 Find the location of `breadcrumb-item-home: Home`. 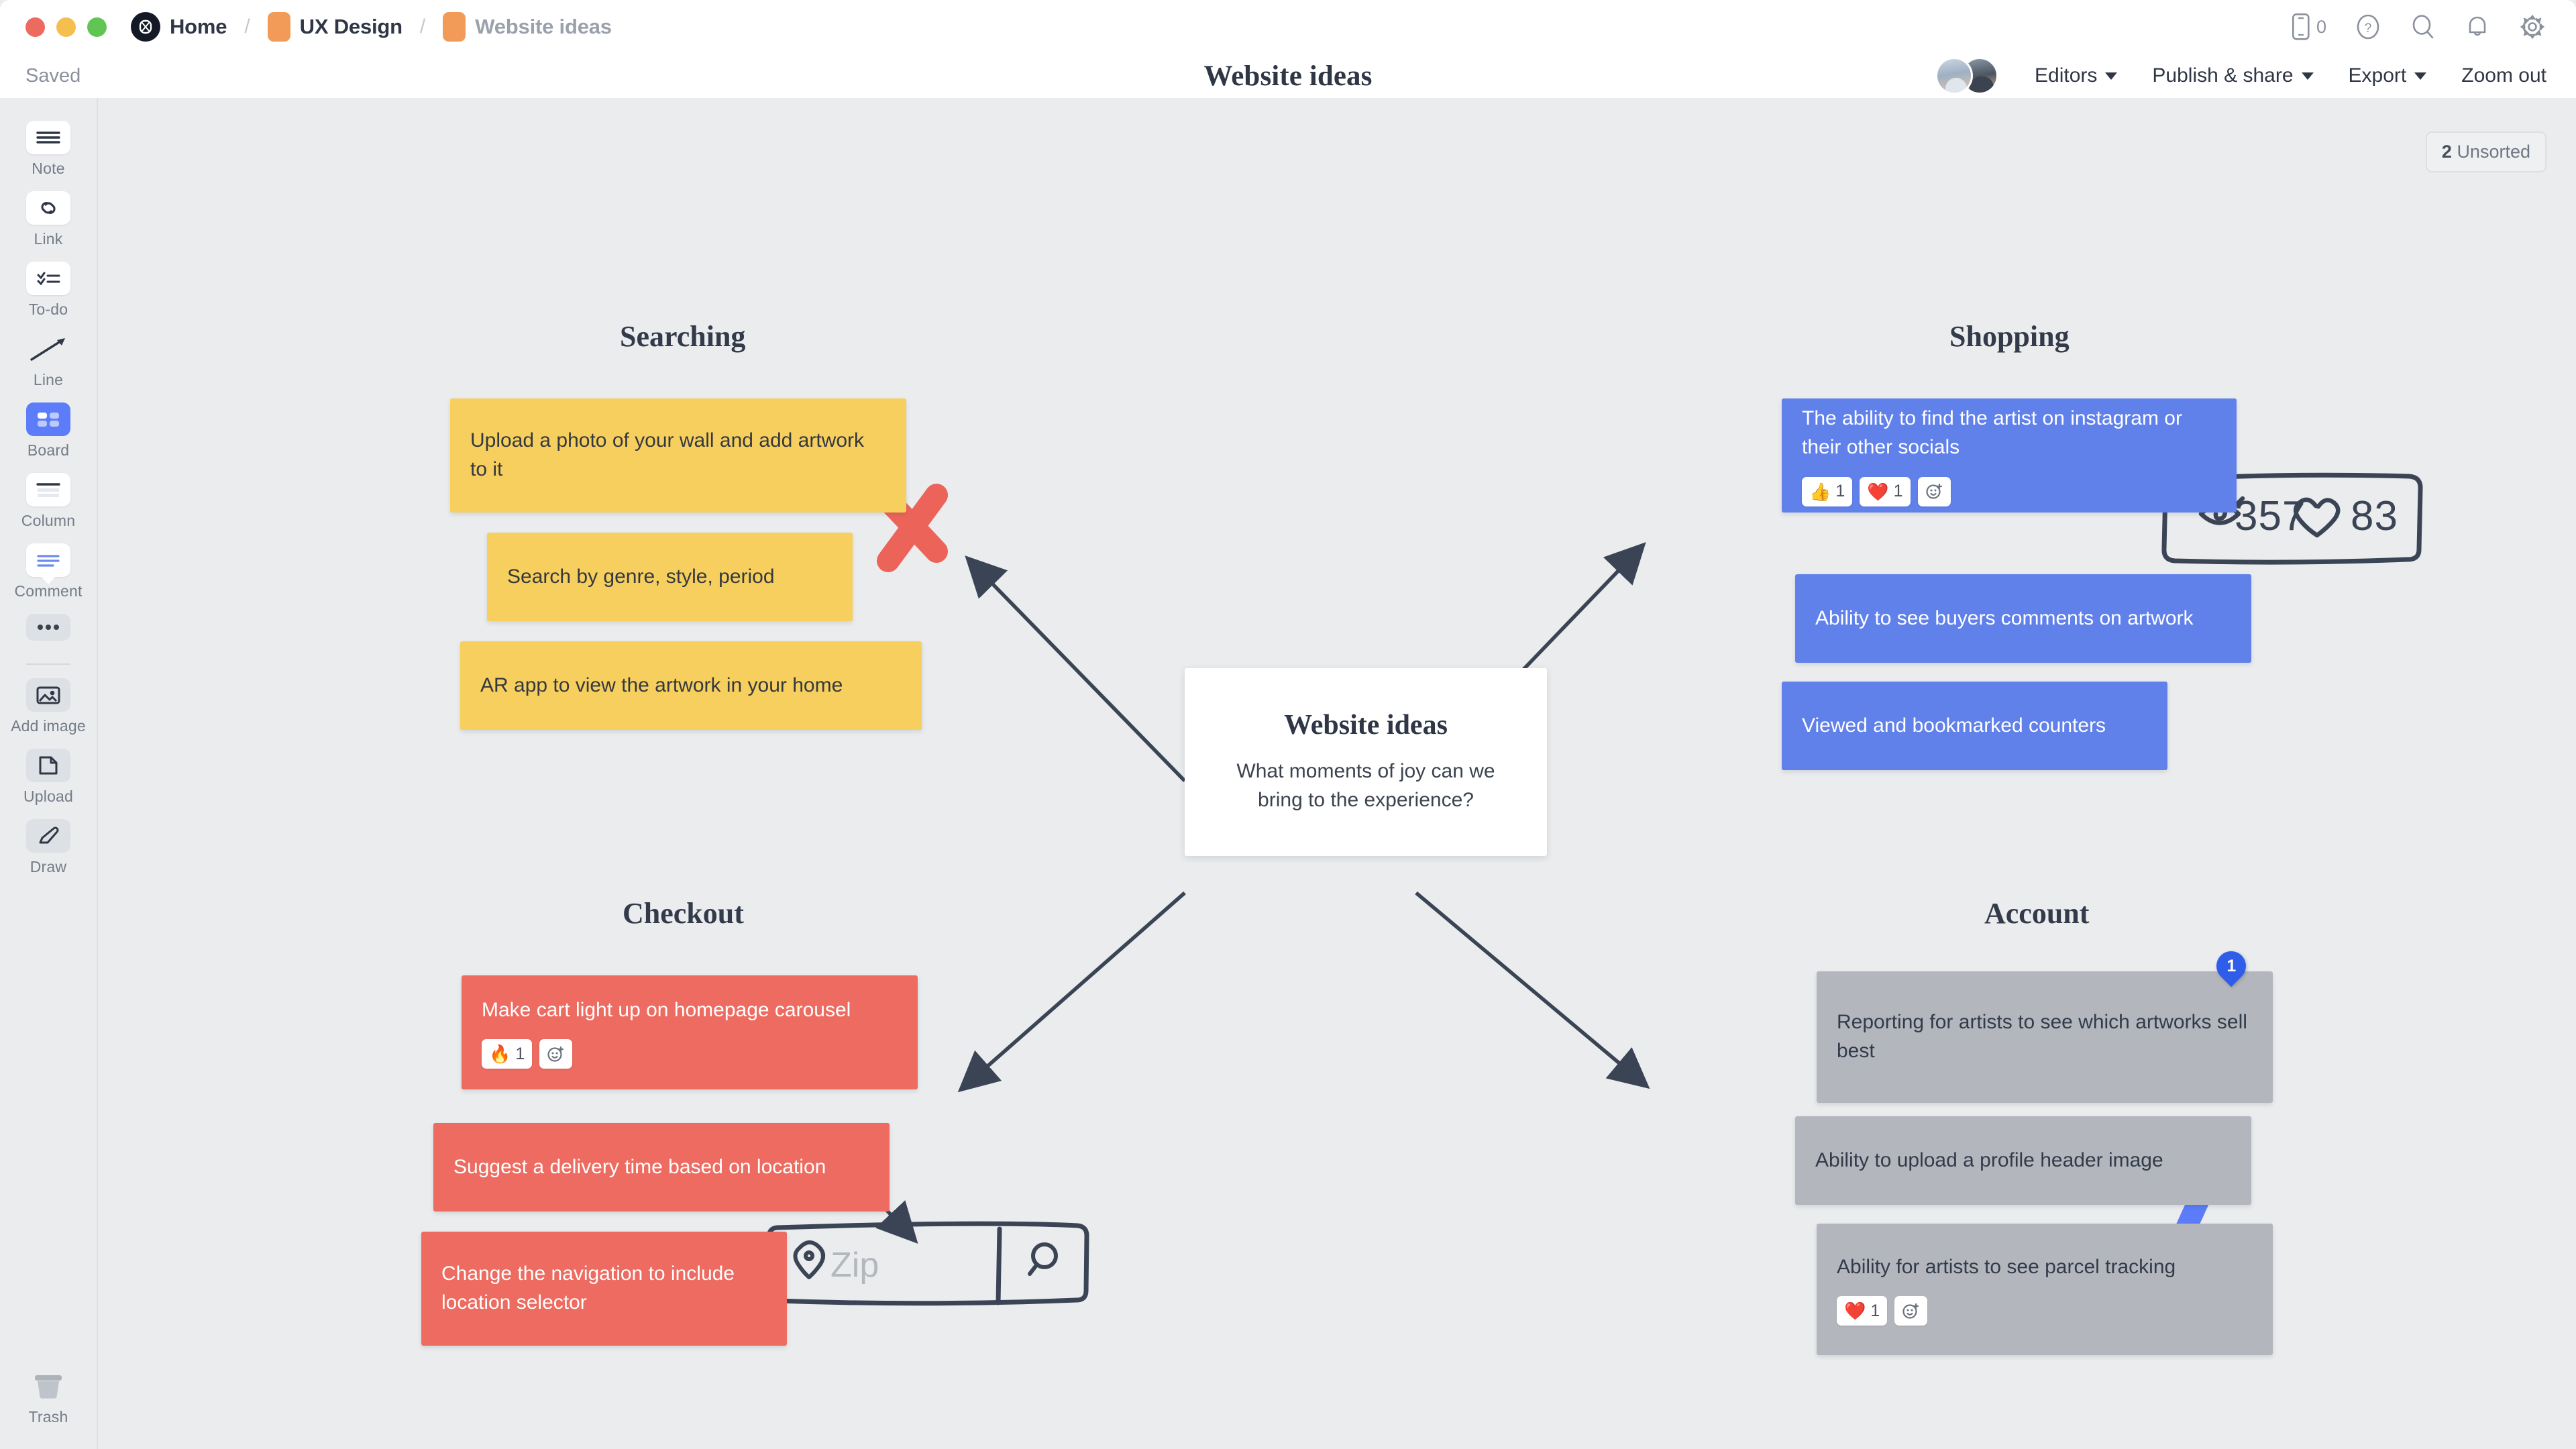

breadcrumb-item-home: Home is located at coordinates (179, 27).